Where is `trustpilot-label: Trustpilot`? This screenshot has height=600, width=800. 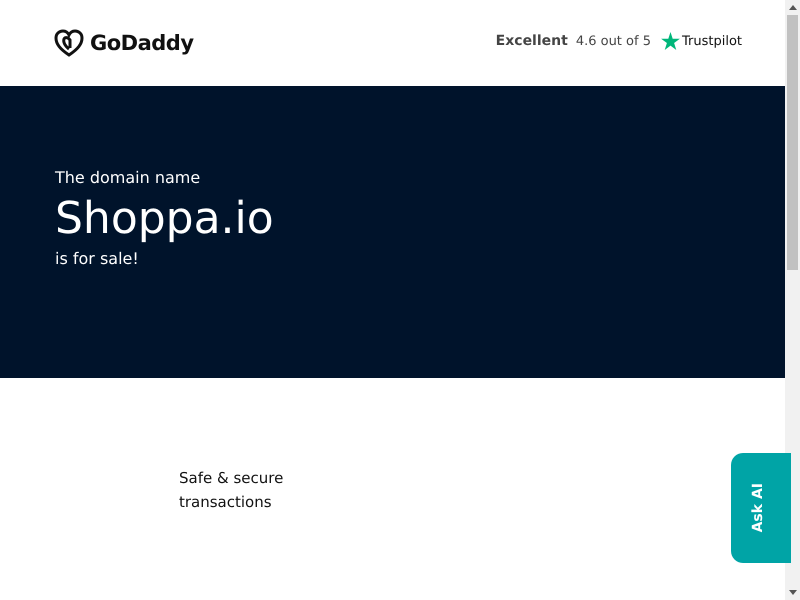 trustpilot-label: Trustpilot is located at coordinates (712, 41).